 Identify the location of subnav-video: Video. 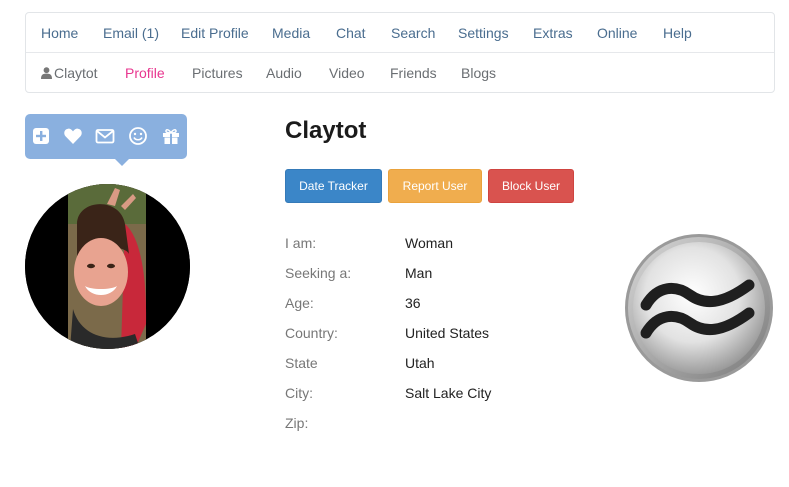
(347, 73).